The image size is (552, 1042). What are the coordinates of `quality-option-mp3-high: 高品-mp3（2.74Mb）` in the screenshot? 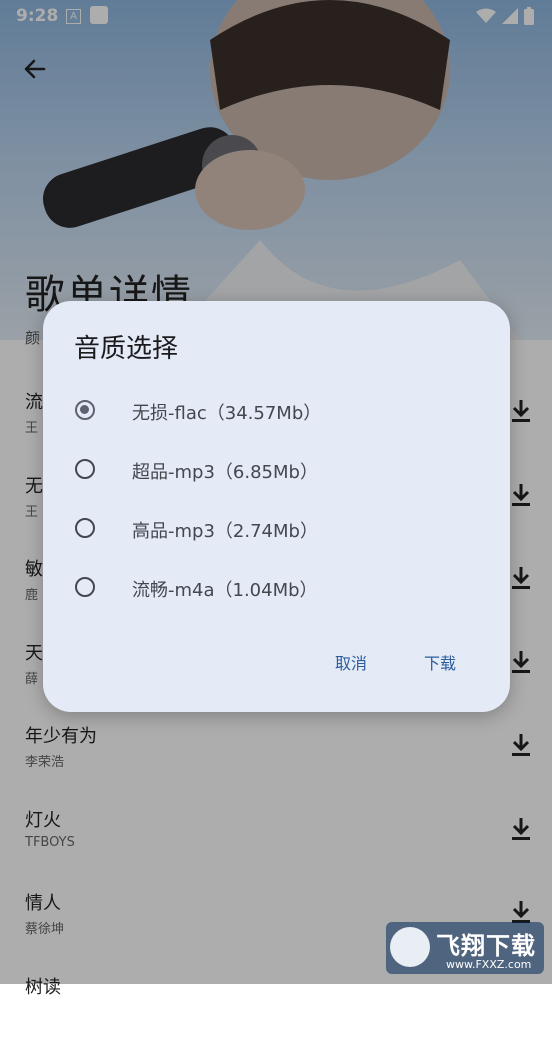 It's located at (273, 530).